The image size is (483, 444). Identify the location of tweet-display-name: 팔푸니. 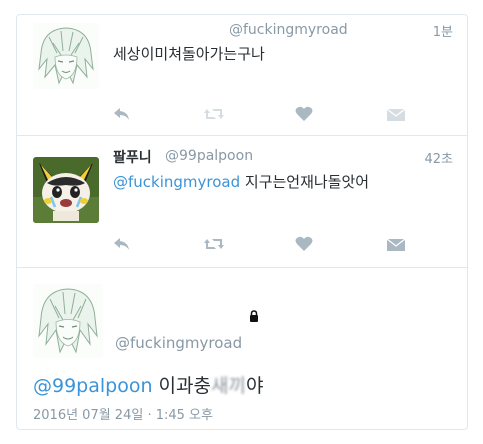
(132, 157).